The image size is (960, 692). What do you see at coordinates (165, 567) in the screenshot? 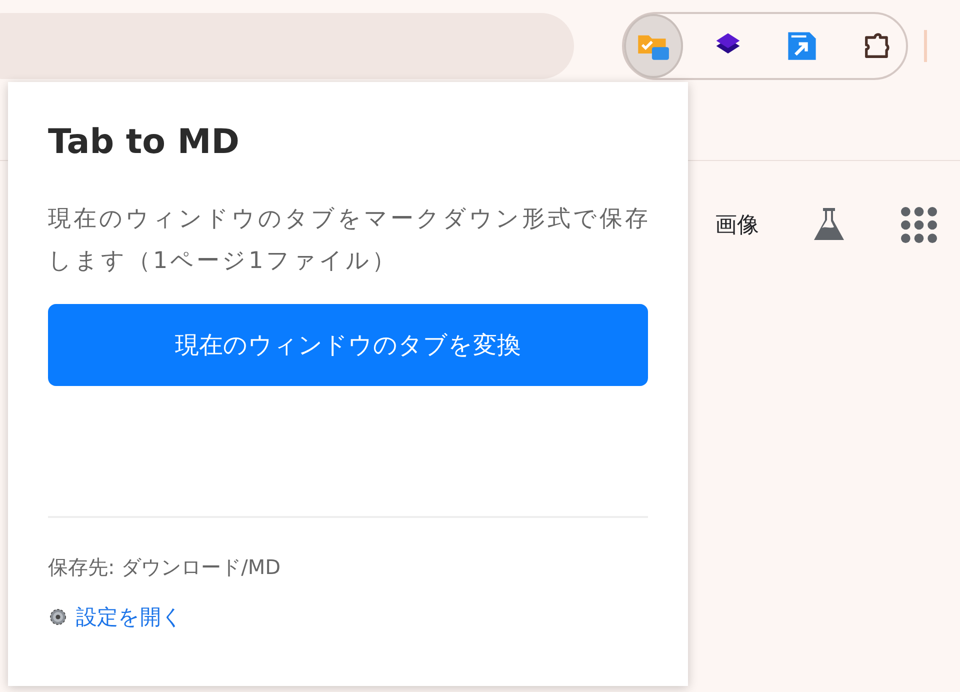
I see `save-path: 保存先: ダウンロード/MD` at bounding box center [165, 567].